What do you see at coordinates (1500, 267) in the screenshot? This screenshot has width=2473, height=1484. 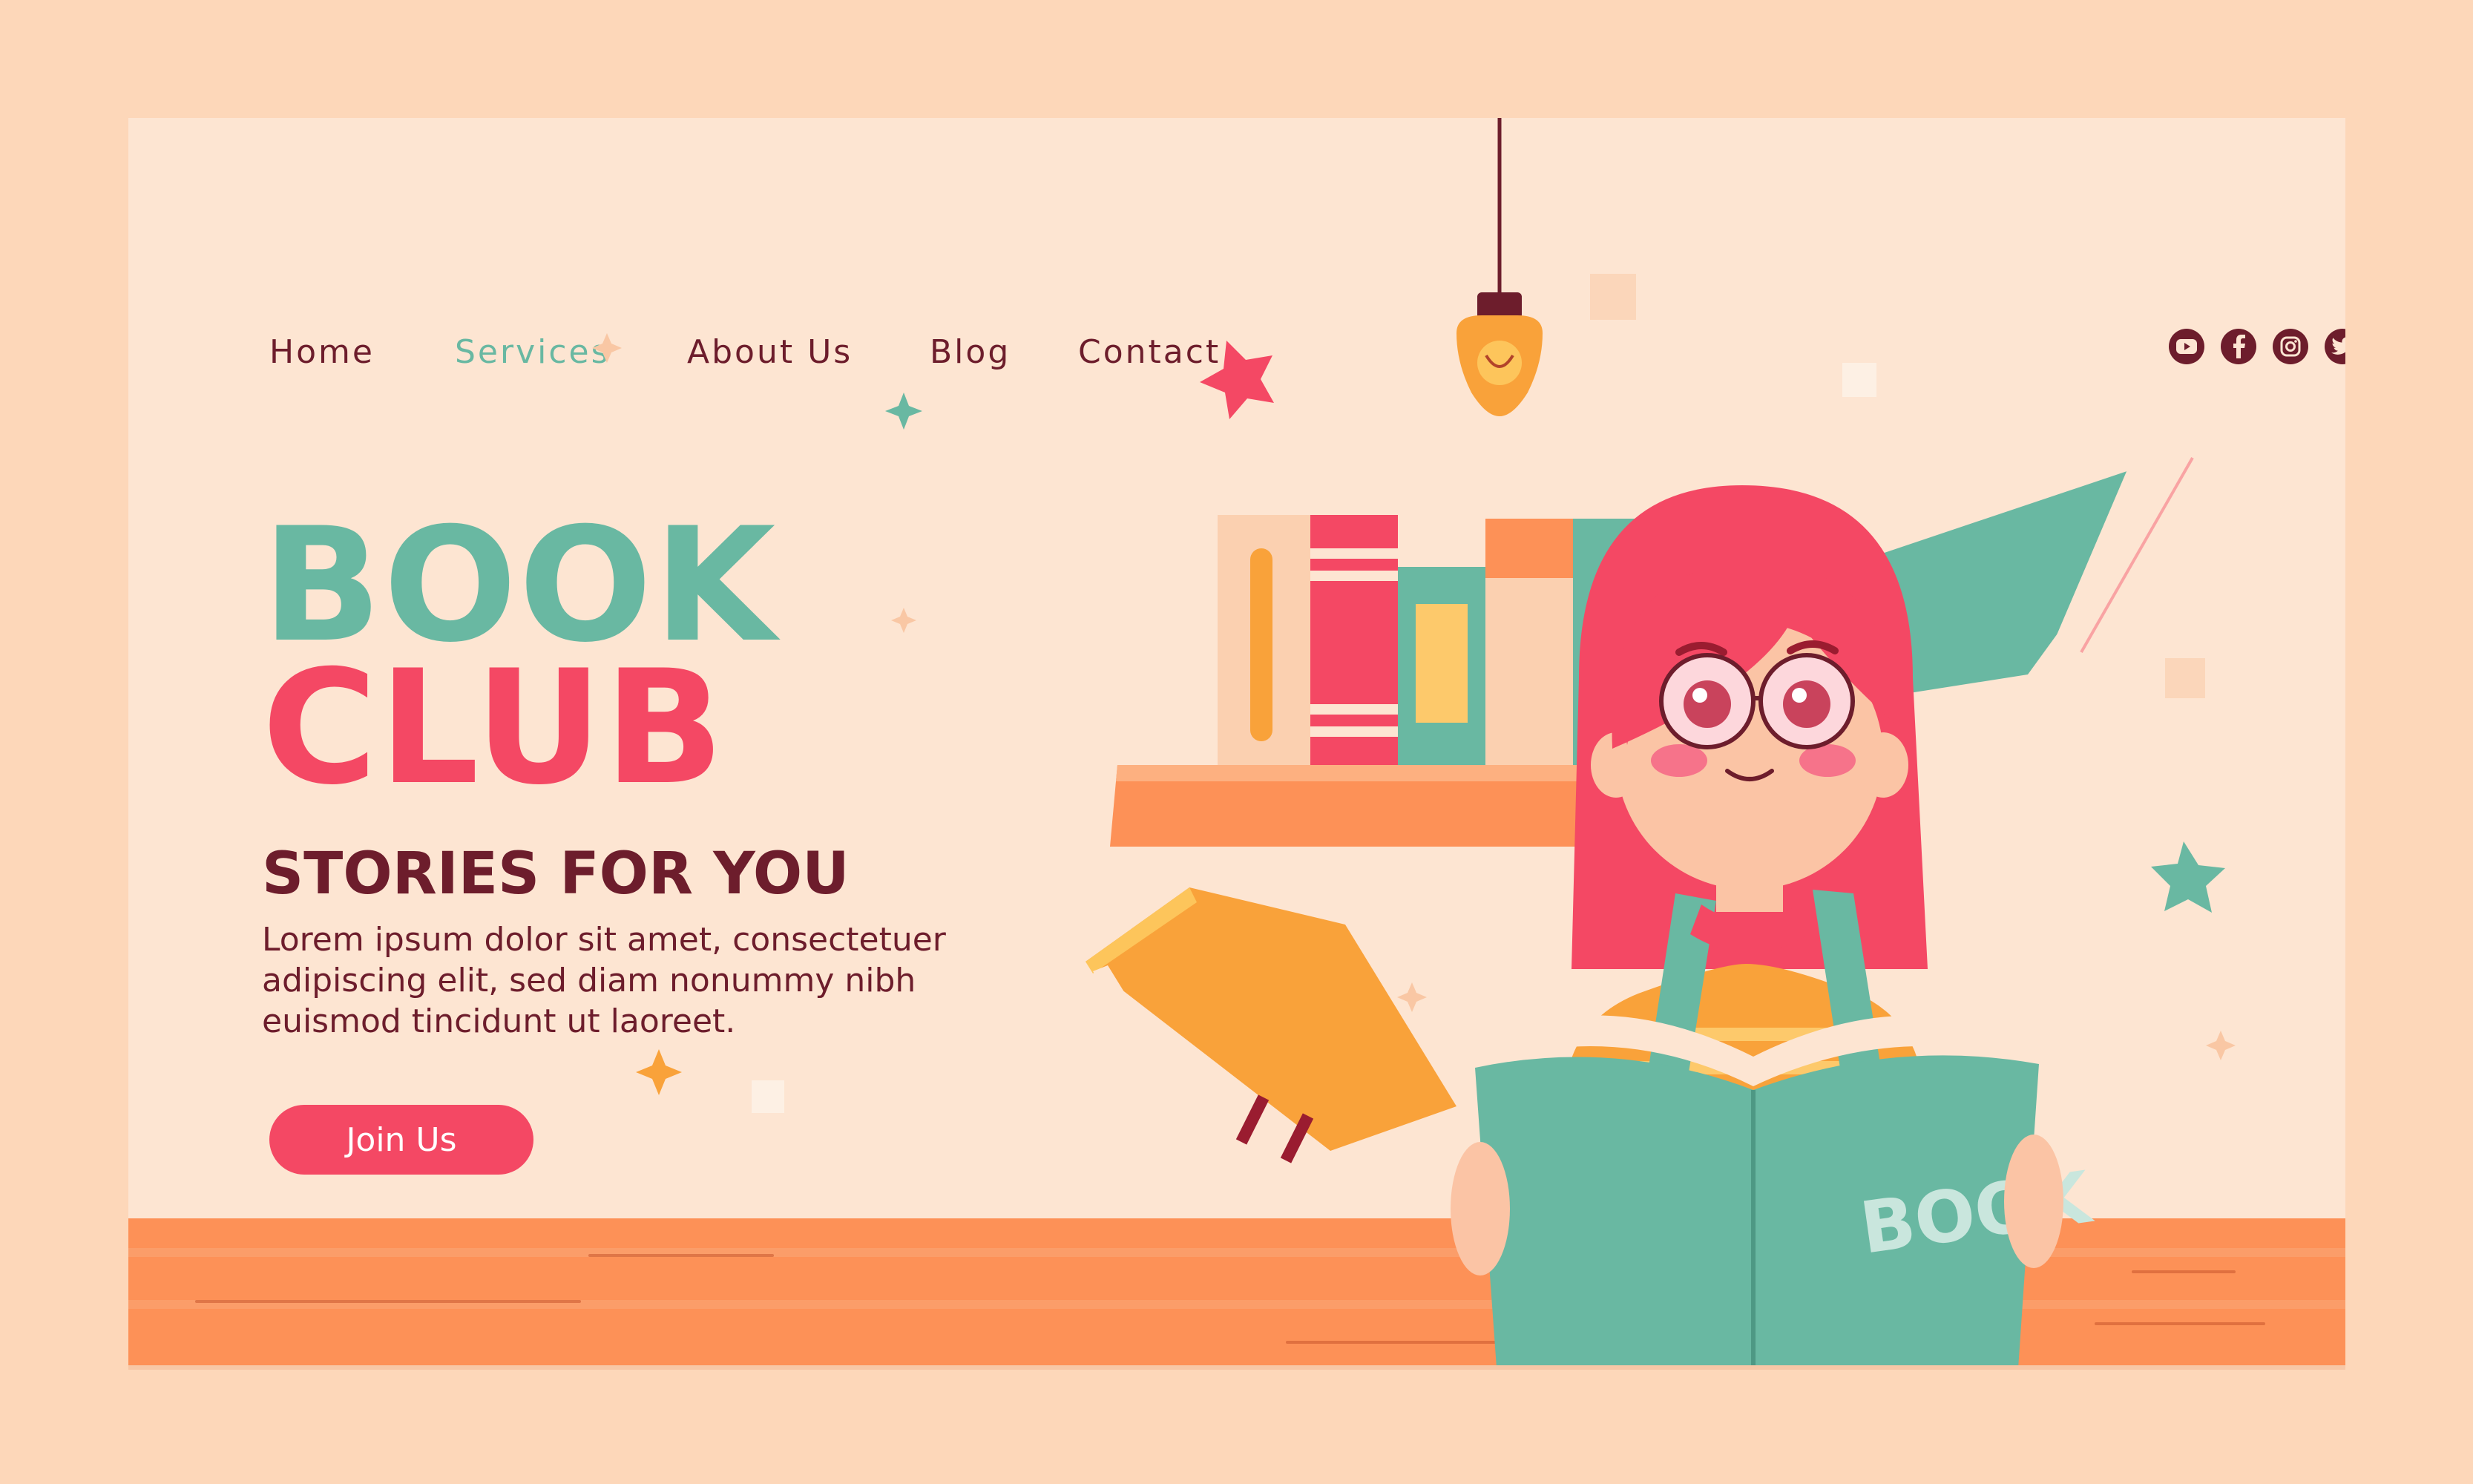 I see `hanging-lamp-icon` at bounding box center [1500, 267].